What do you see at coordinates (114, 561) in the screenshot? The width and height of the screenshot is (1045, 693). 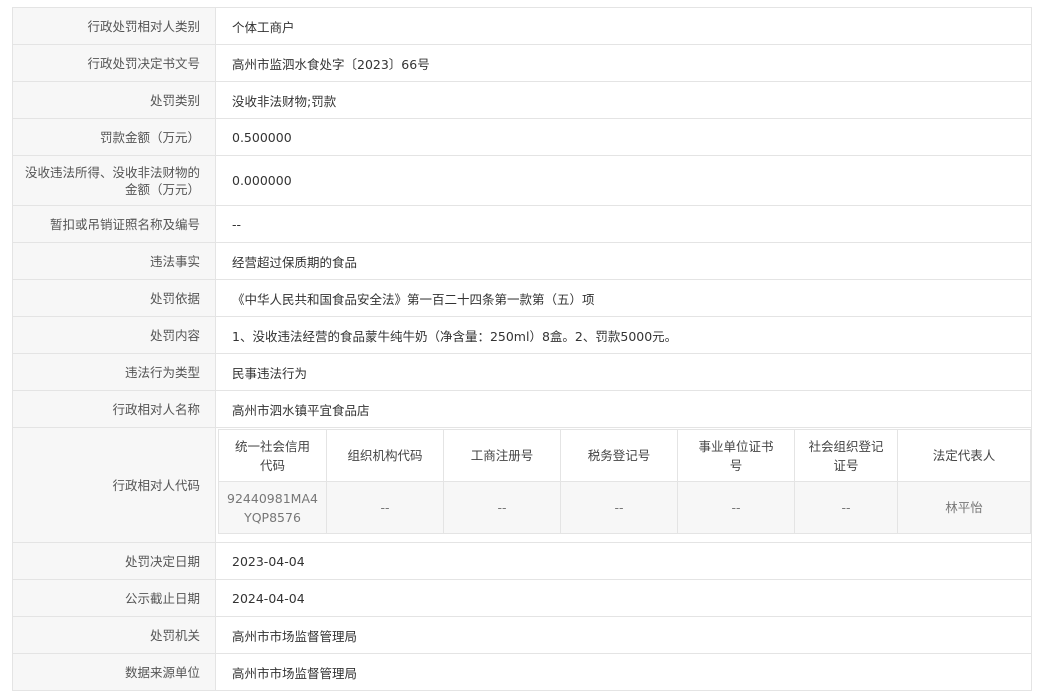 I see `field-label: 处罚决定日期` at bounding box center [114, 561].